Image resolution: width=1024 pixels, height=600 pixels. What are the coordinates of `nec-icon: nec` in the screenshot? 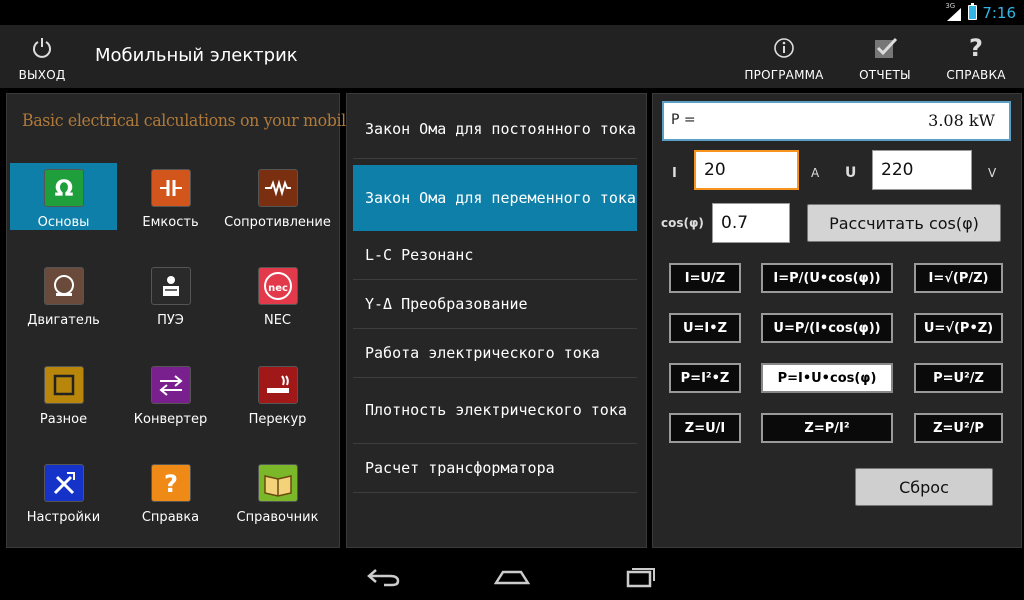 It's located at (277, 286).